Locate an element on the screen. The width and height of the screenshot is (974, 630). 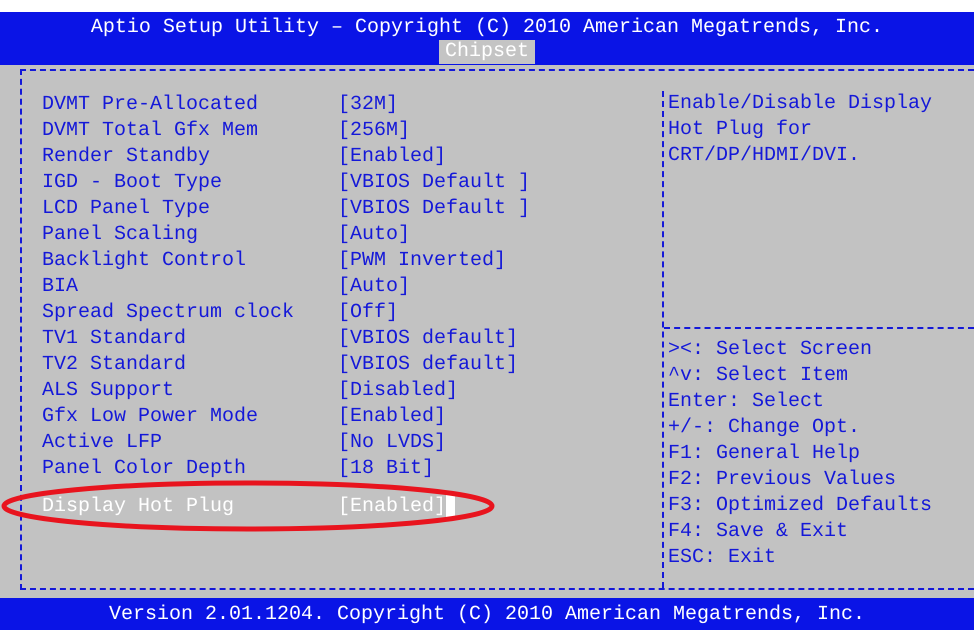
setting-label: Spread Spectrum clock is located at coordinates (190, 312).